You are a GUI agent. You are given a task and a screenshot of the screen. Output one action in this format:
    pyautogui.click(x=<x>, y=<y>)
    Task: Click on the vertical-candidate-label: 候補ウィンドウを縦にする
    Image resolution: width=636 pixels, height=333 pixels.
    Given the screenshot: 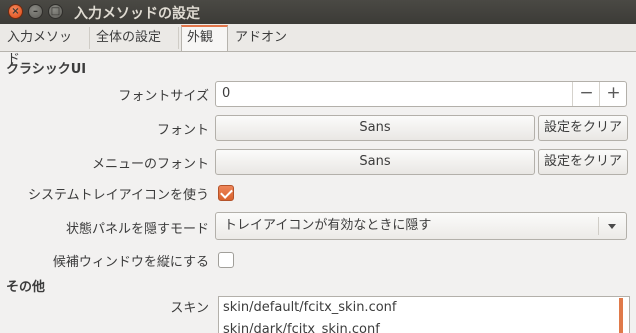 What is the action you would take?
    pyautogui.click(x=130, y=262)
    